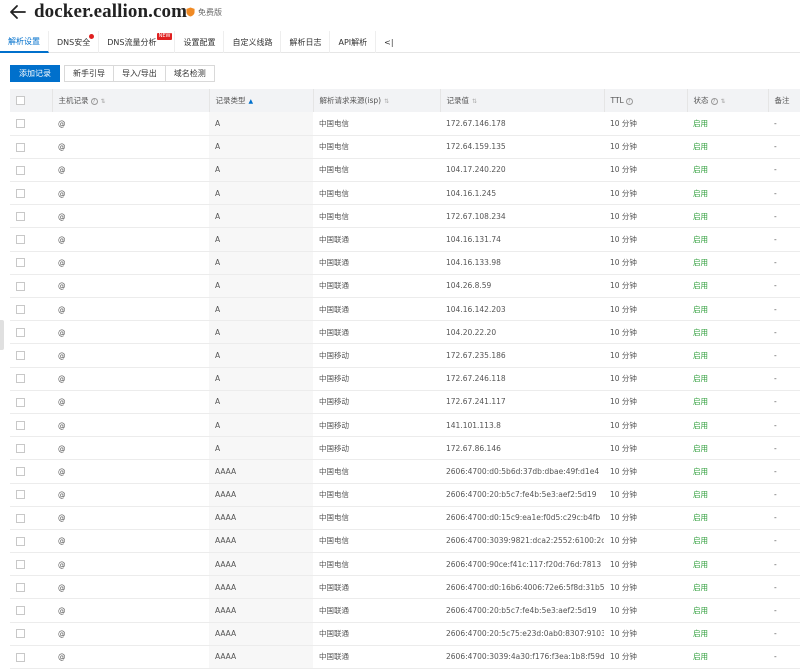 The height and width of the screenshot is (670, 800). I want to click on table-row: @ A 中国移动 172.67.235.186 10 分钟 启用 -, so click(405, 355).